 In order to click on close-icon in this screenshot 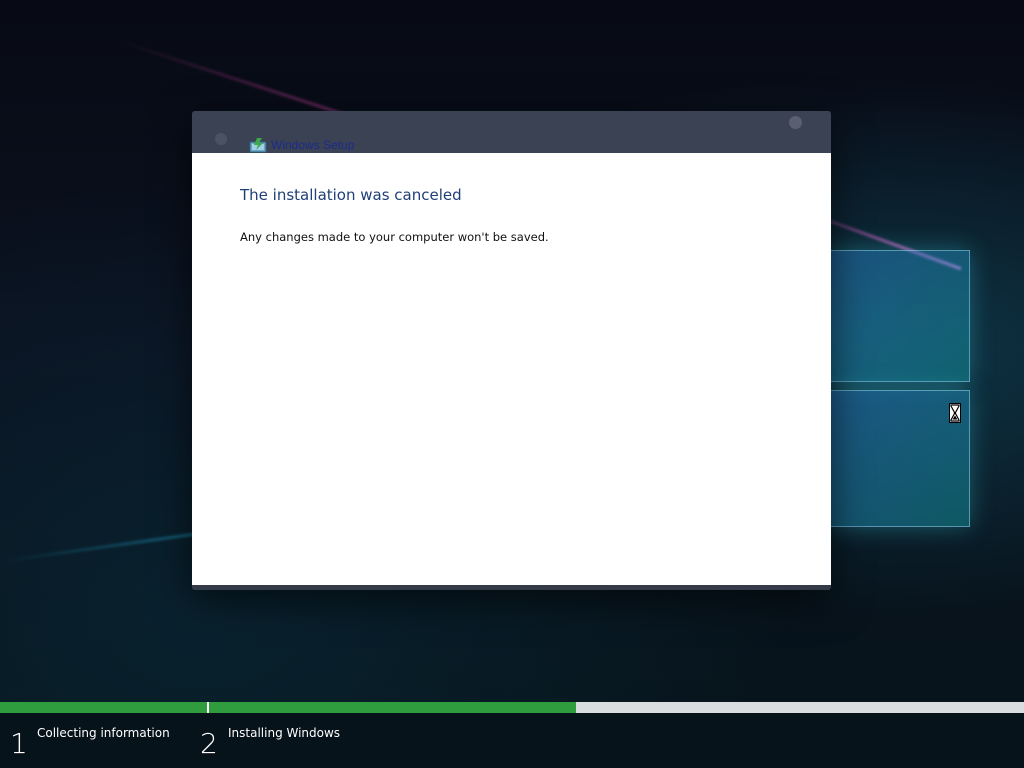, I will do `click(795, 122)`.